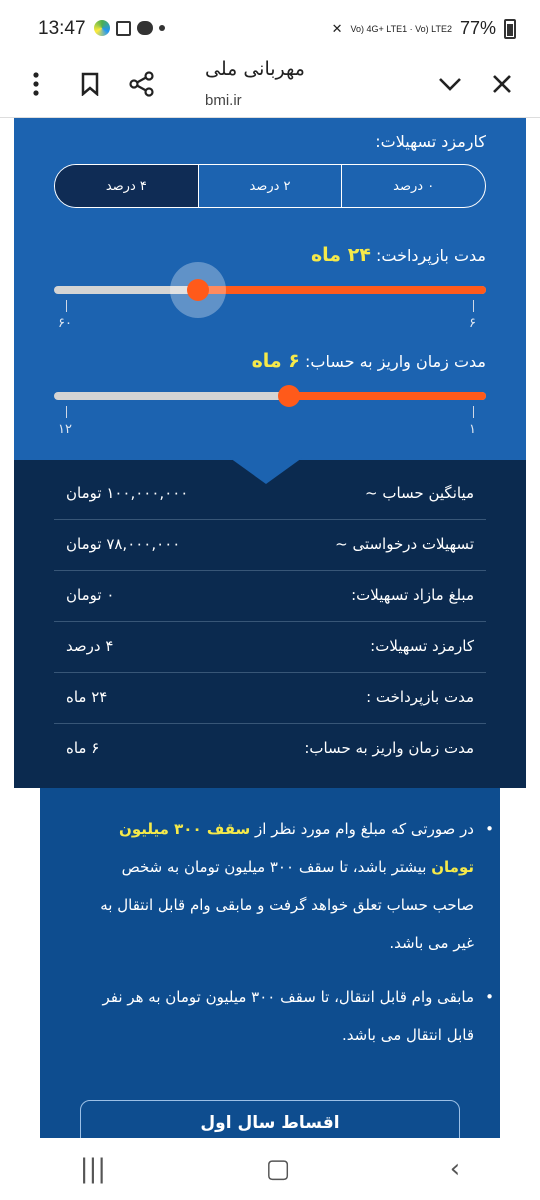  I want to click on result-key: مدت زمان واریز به حساب:, so click(389, 748).